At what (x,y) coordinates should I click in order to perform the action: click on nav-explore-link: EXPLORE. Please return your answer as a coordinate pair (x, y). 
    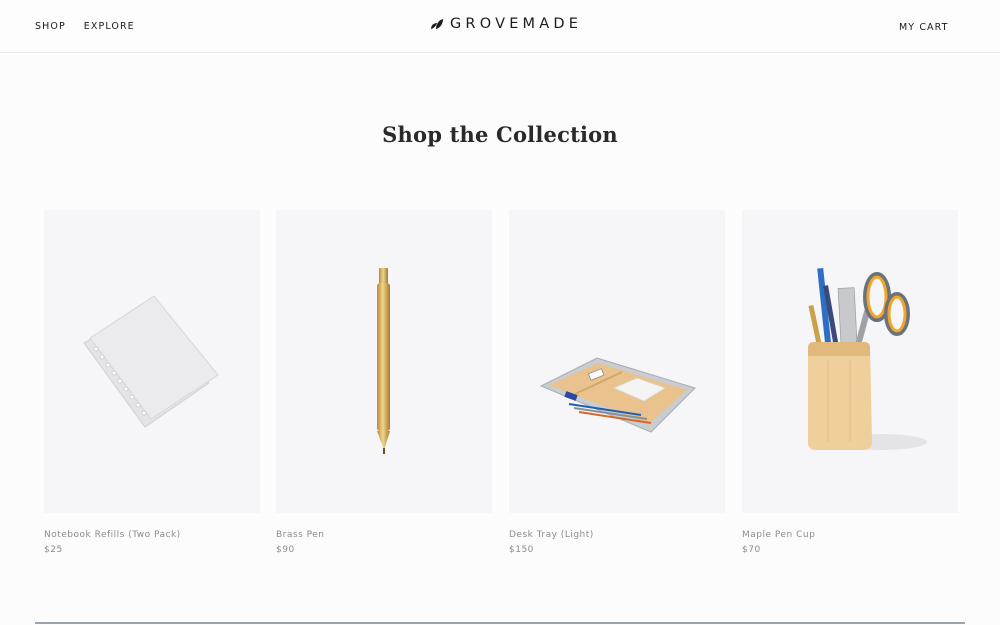
    Looking at the image, I should click on (109, 26).